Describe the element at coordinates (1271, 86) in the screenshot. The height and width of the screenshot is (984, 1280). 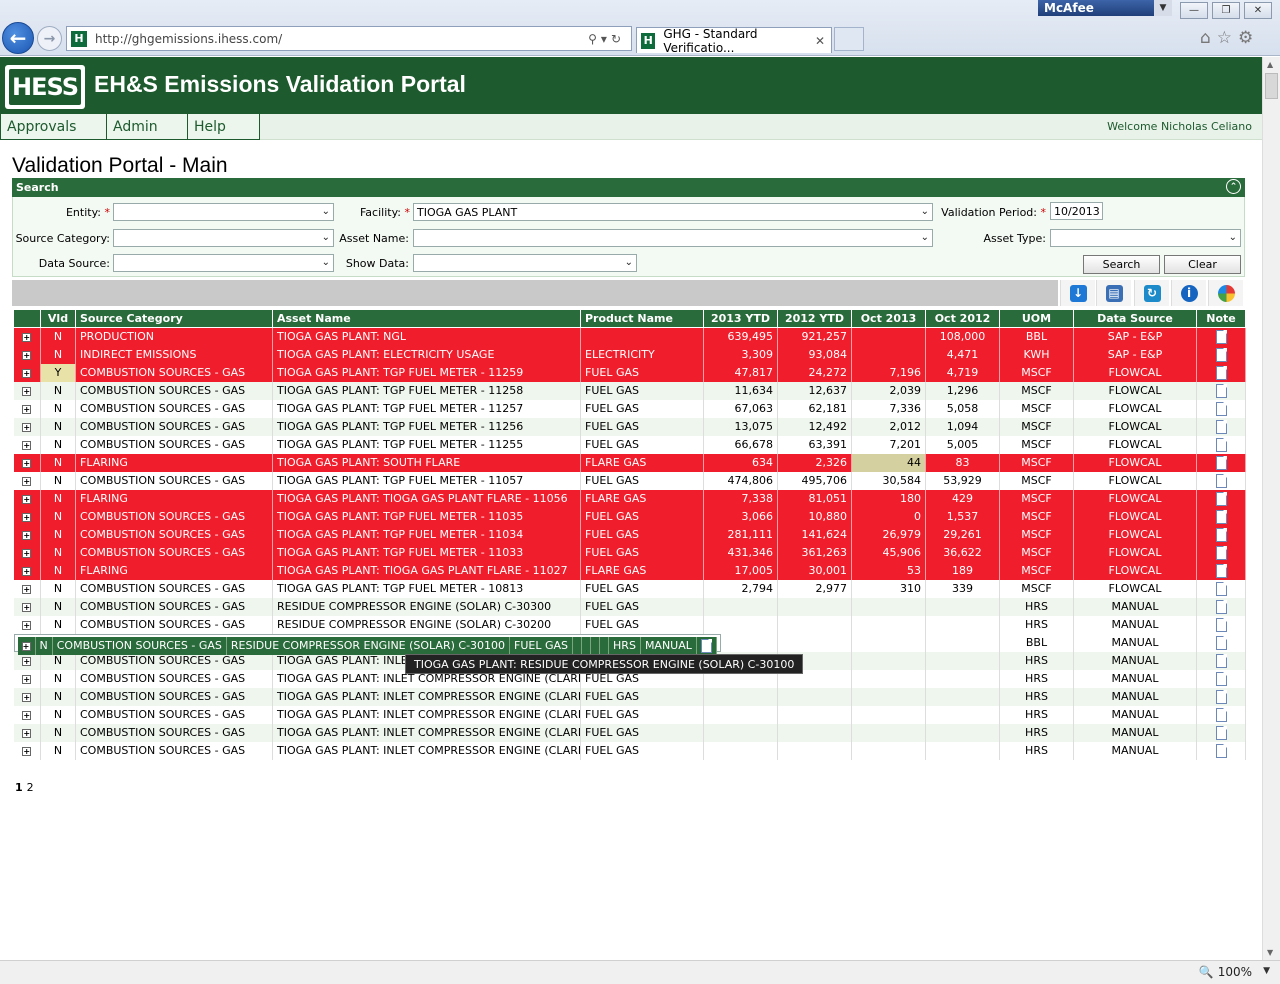
I see `scroll-thumb` at that location.